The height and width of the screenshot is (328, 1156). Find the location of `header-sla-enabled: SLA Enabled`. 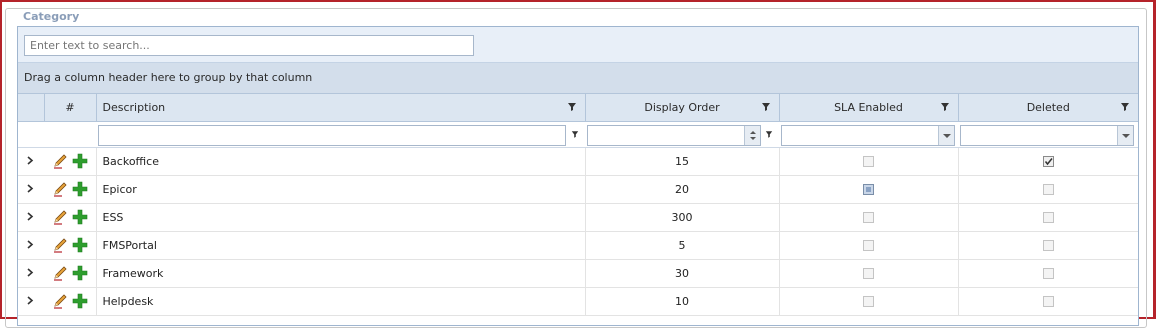

header-sla-enabled: SLA Enabled is located at coordinates (869, 108).